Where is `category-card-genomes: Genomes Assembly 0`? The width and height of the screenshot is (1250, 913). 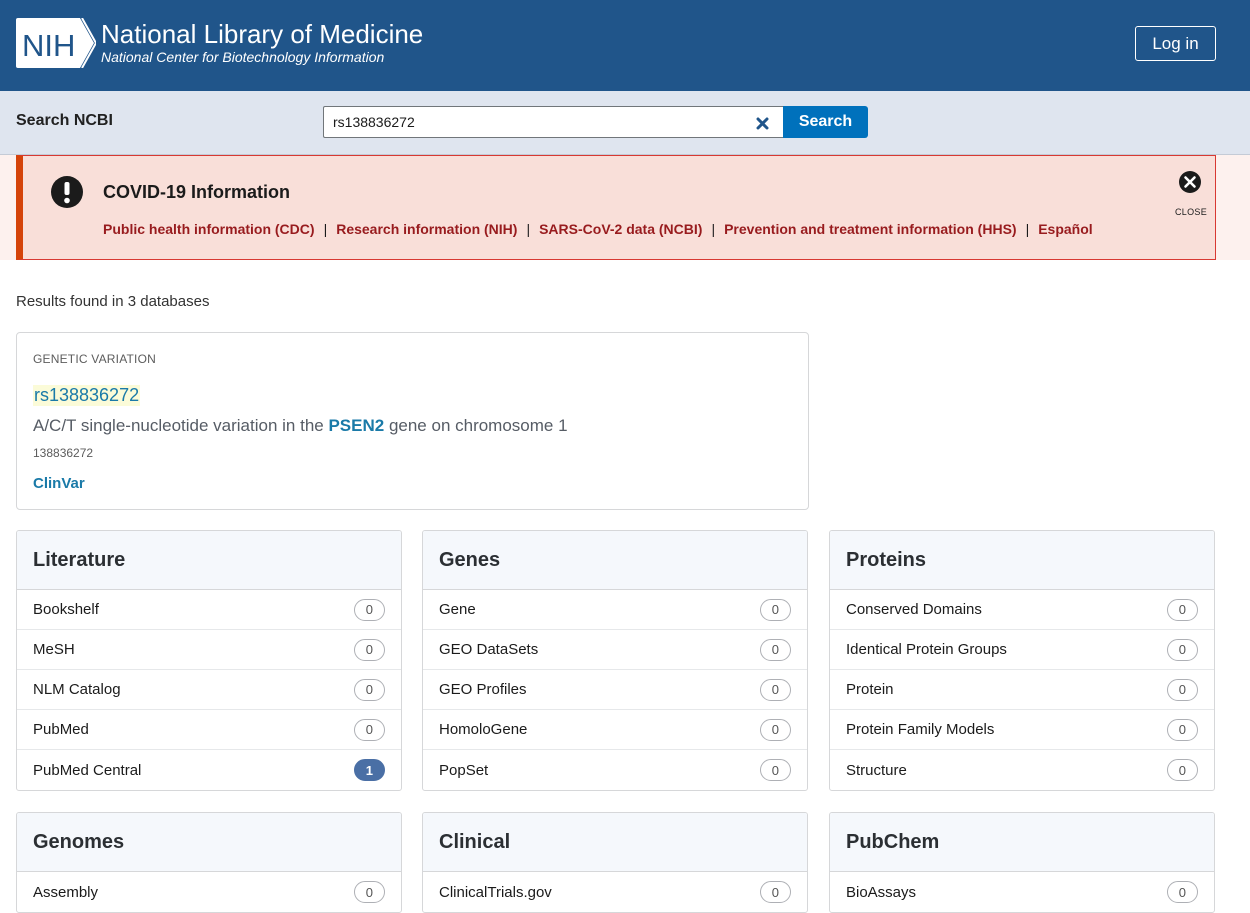
category-card-genomes: Genomes Assembly 0 is located at coordinates (209, 862).